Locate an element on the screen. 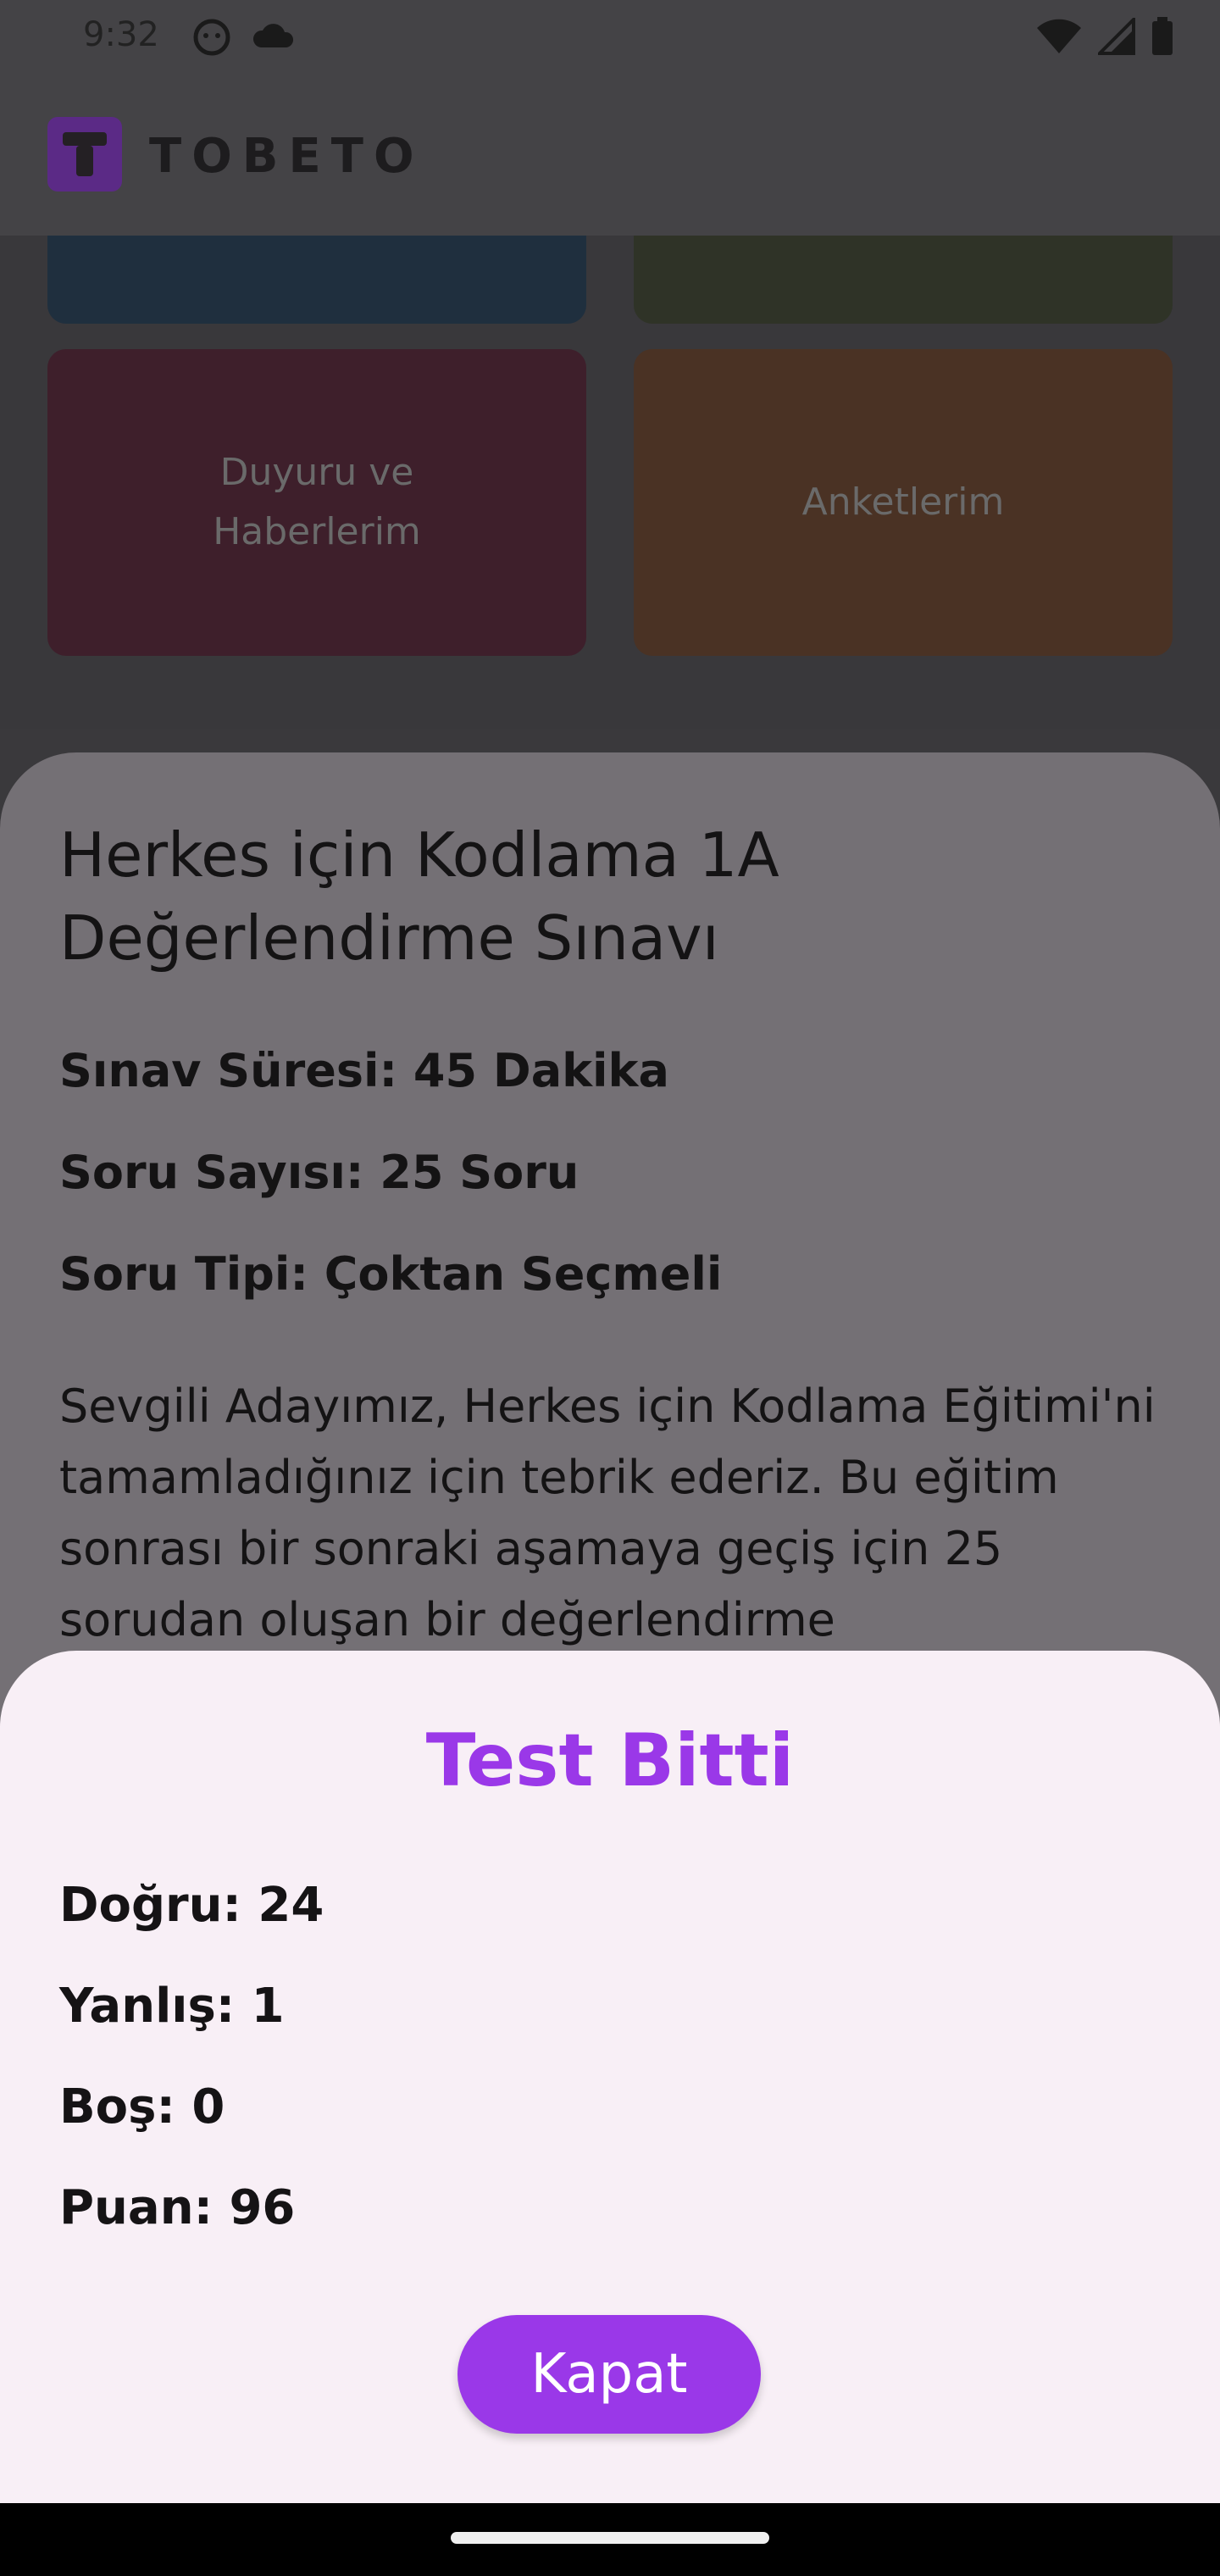 Image resolution: width=1220 pixels, height=2576 pixels. tile-announcements-label: Duyuru ve Haberlerim is located at coordinates (317, 502).